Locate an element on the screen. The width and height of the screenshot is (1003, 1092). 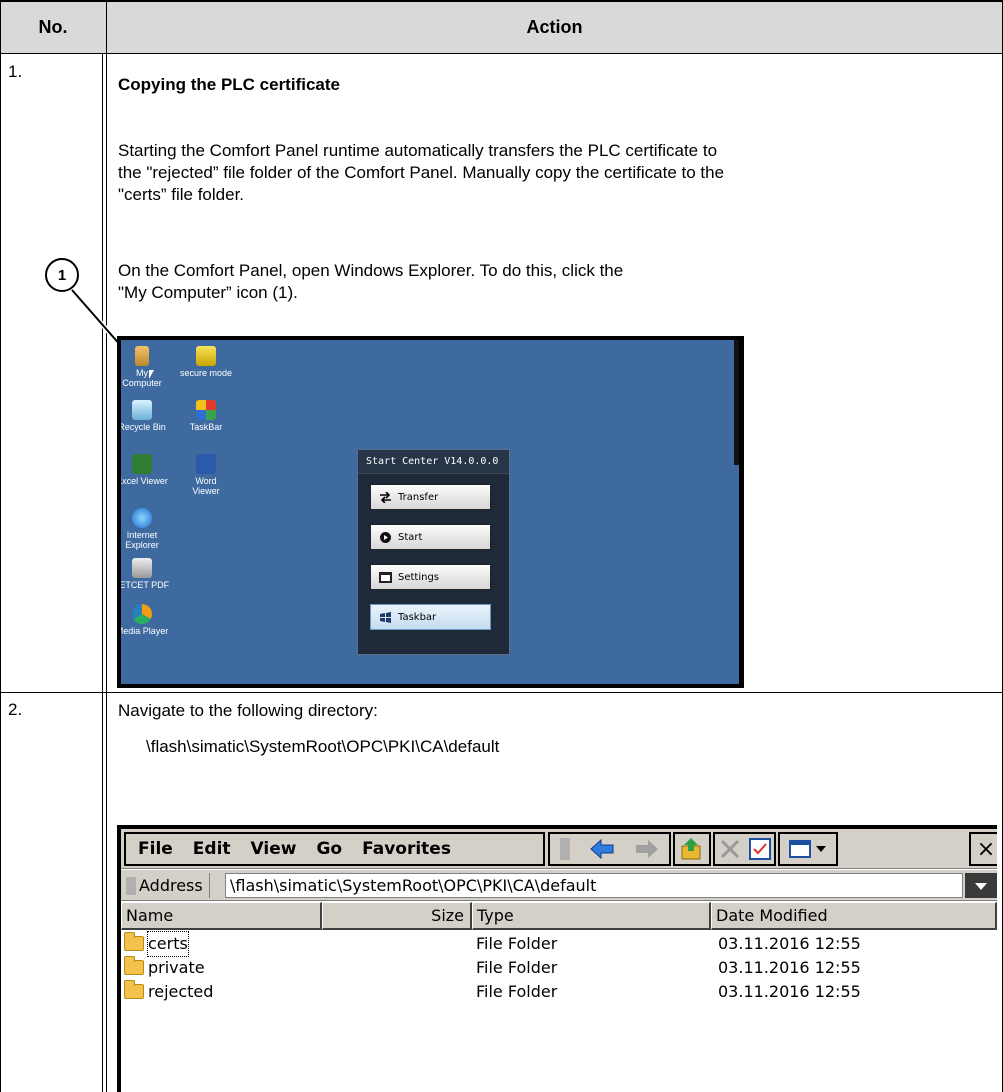
icon-label: Word is located at coordinates (206, 481).